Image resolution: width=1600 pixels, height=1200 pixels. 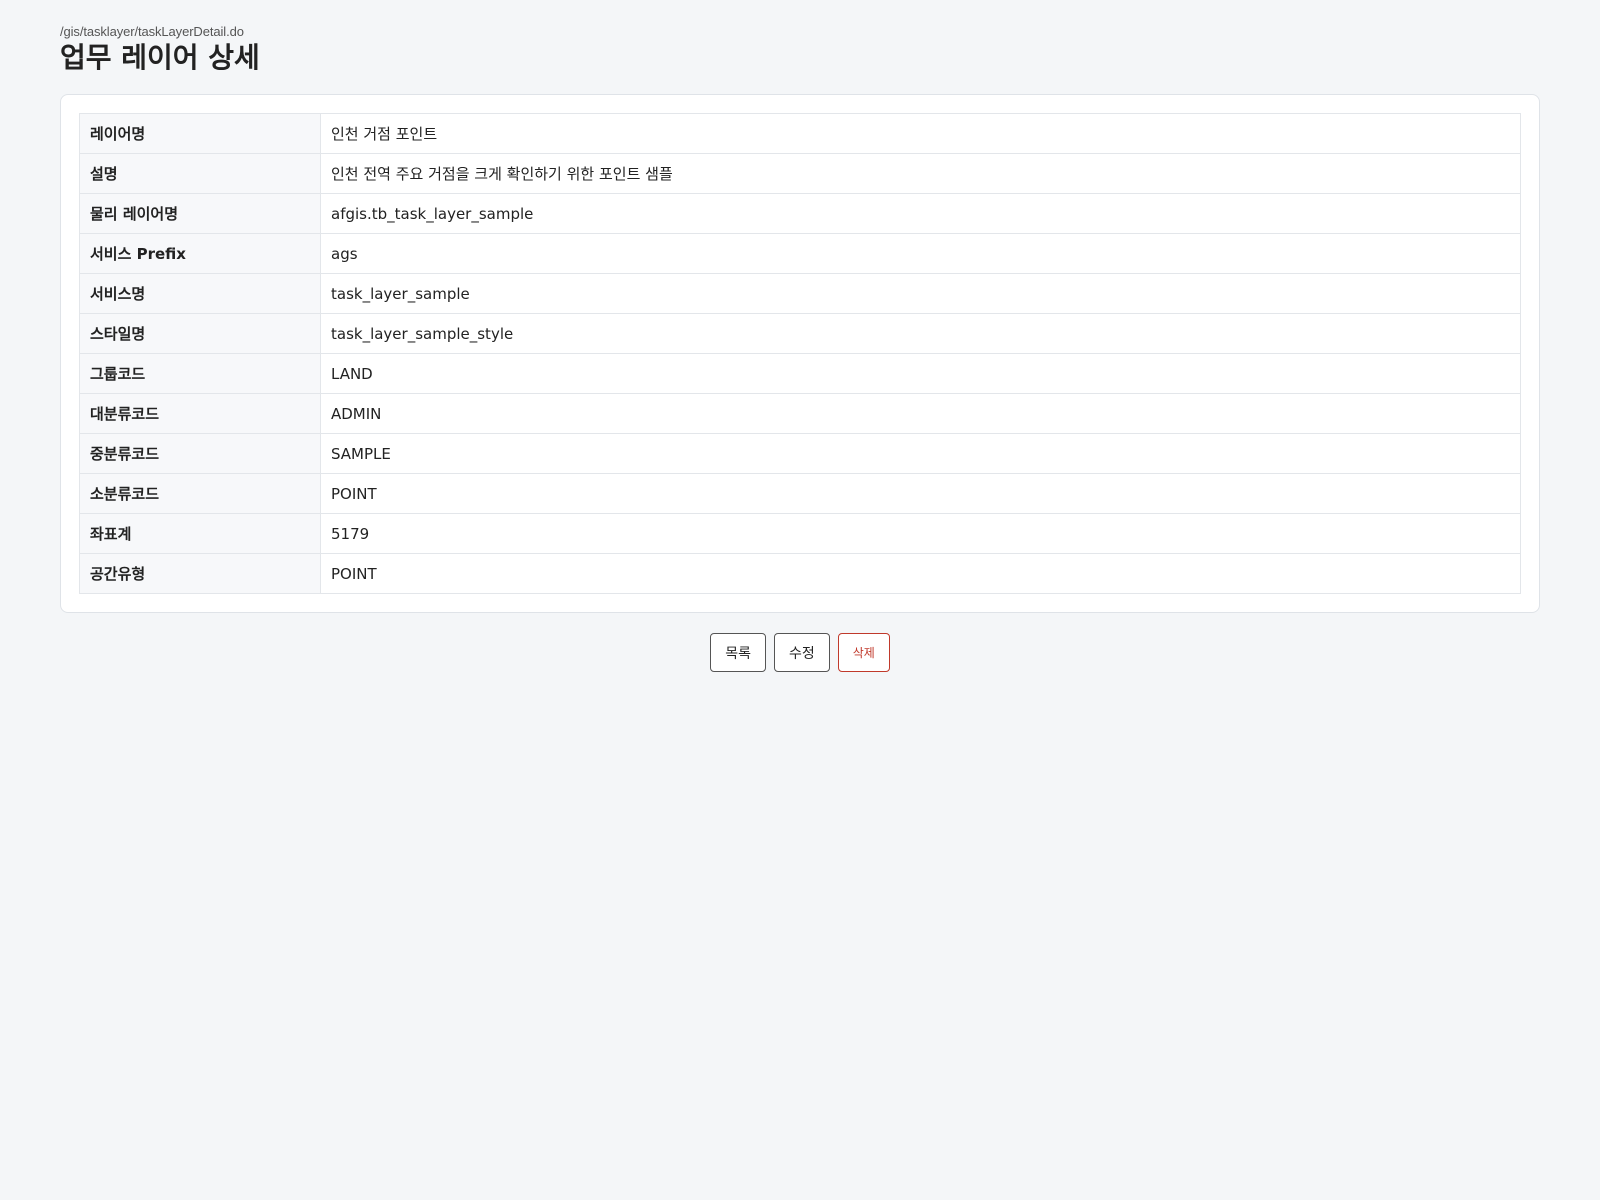 What do you see at coordinates (200, 453) in the screenshot?
I see `row-label-middle-category-code: 중분류코드` at bounding box center [200, 453].